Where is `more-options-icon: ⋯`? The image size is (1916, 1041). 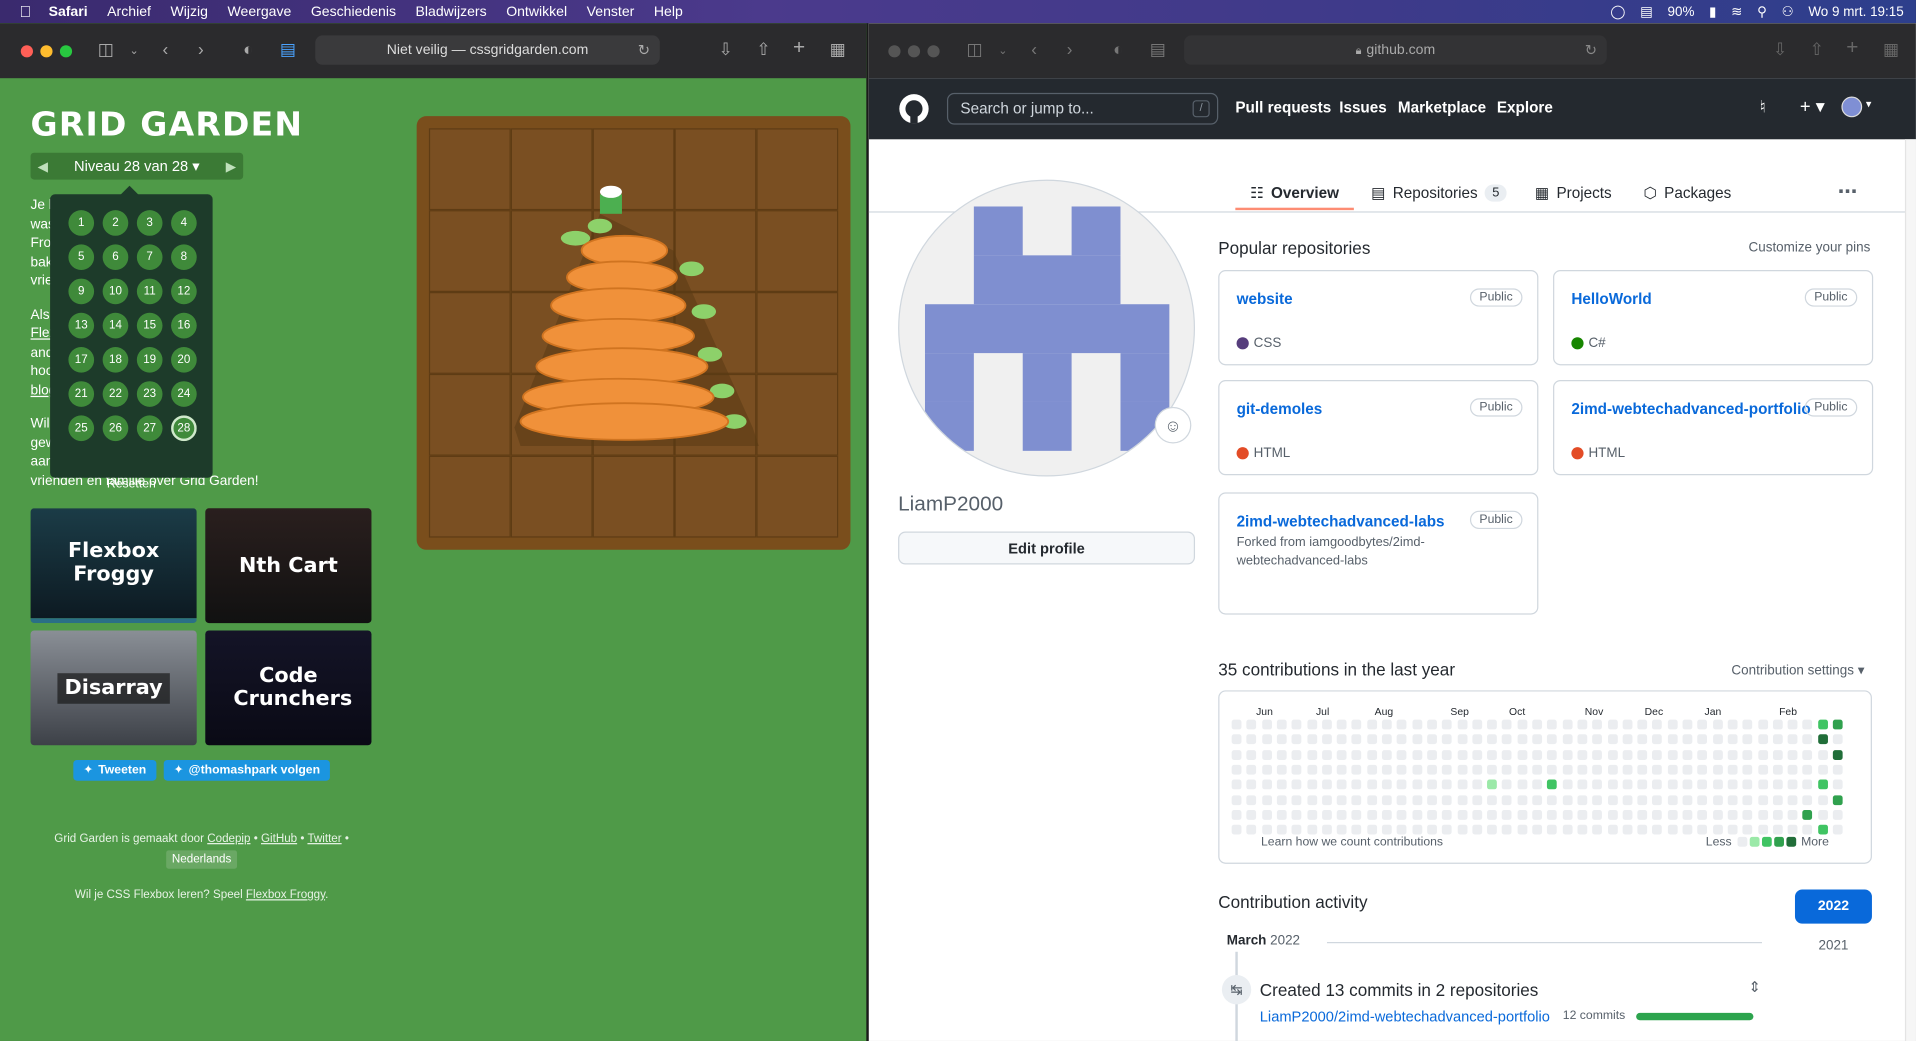 more-options-icon: ⋯ is located at coordinates (1848, 192).